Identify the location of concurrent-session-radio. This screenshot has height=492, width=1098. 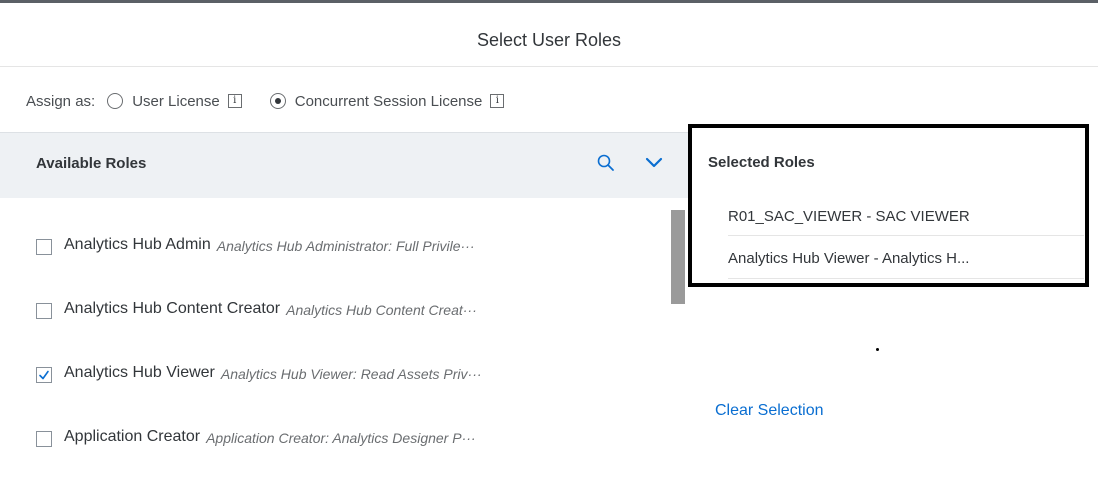
(277, 101).